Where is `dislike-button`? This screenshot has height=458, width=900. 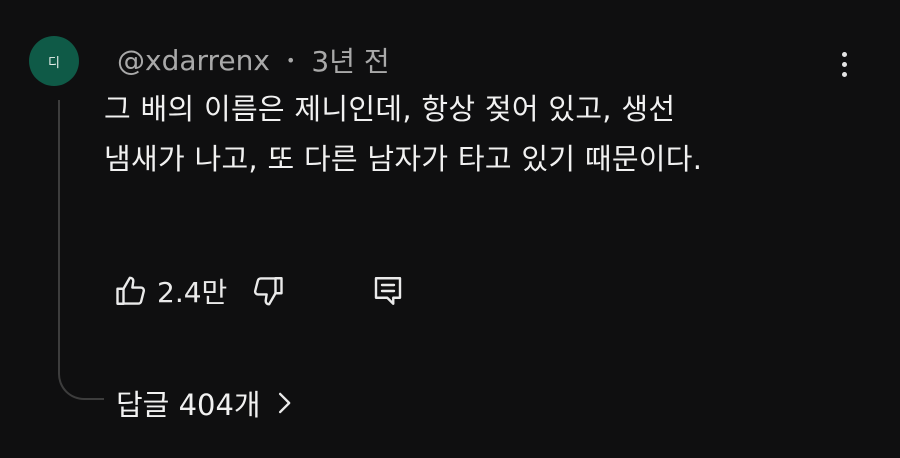
dislike-button is located at coordinates (268, 291).